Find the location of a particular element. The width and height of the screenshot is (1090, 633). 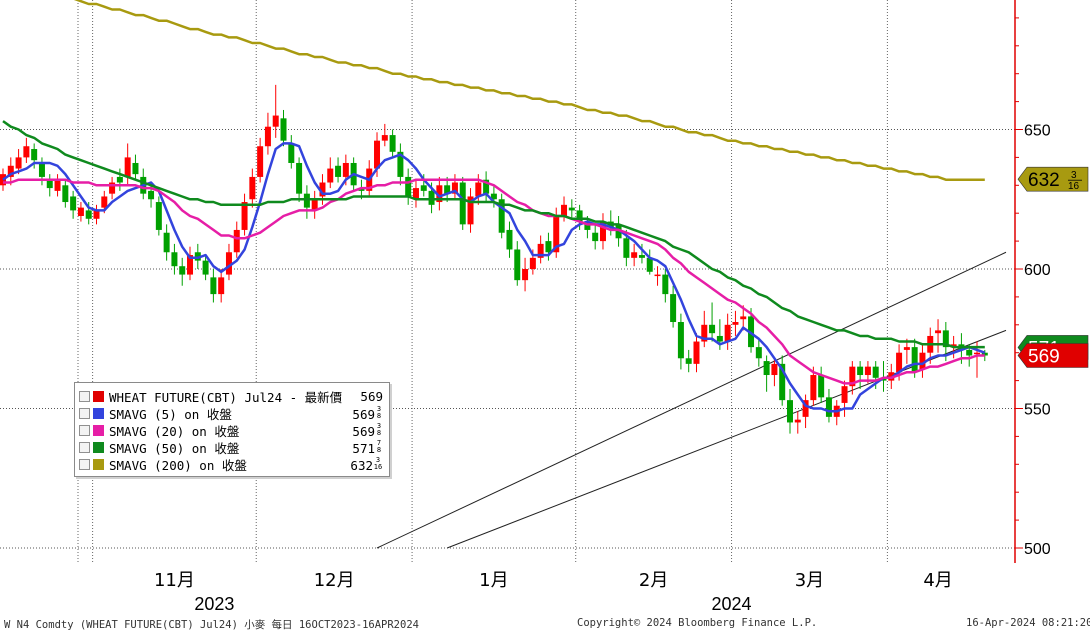

x-month-label: 3月 is located at coordinates (809, 580).